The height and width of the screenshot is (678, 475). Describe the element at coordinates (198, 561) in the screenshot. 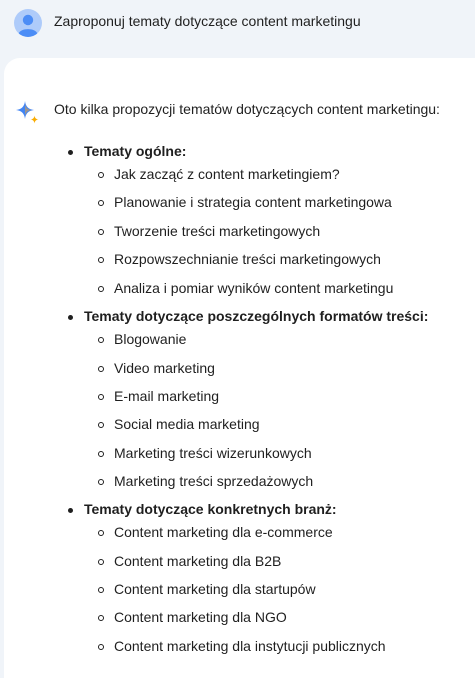

I see `list-item: Content marketing dla B2B` at that location.